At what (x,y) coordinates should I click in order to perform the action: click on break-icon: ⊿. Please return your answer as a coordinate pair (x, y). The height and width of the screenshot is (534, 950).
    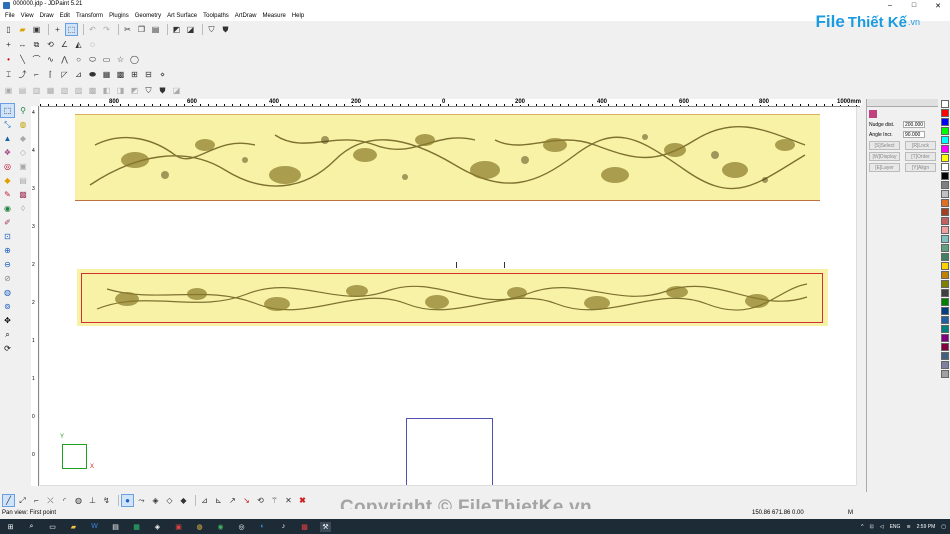
    Looking at the image, I should click on (78, 74).